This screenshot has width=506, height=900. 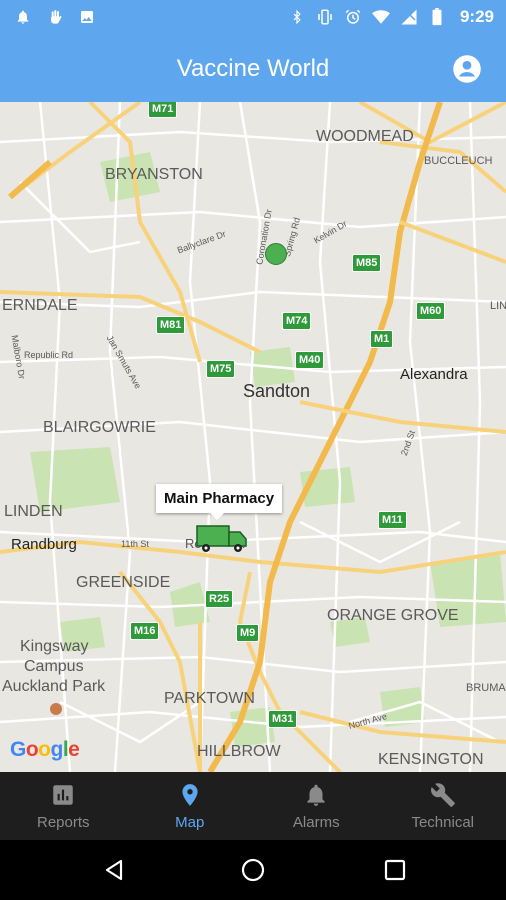 I want to click on status-bar: 9:29, so click(x=253, y=18).